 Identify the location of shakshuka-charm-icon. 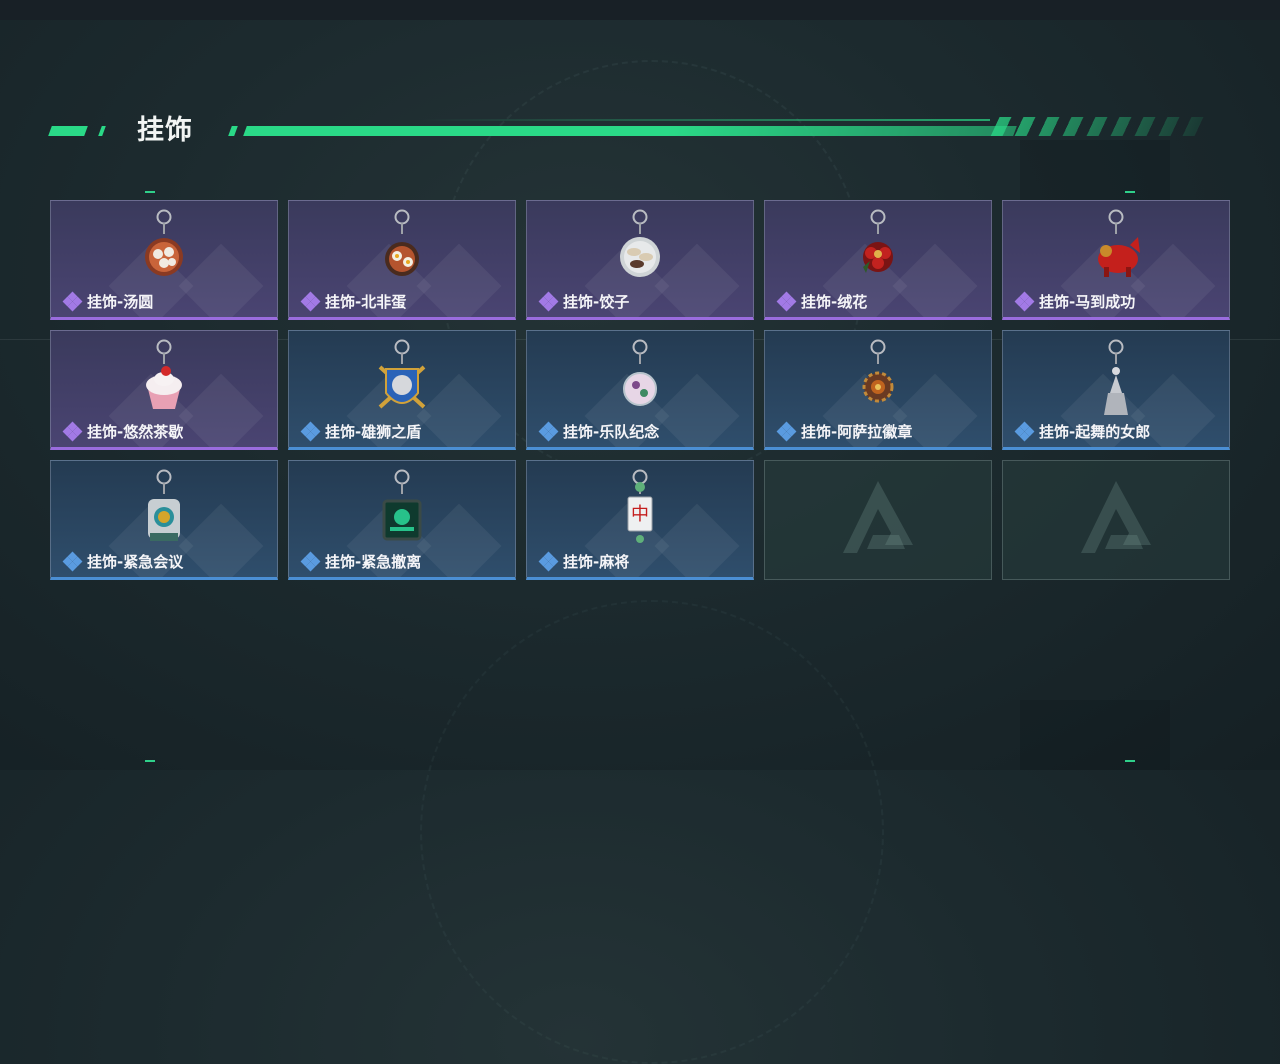
(402, 251).